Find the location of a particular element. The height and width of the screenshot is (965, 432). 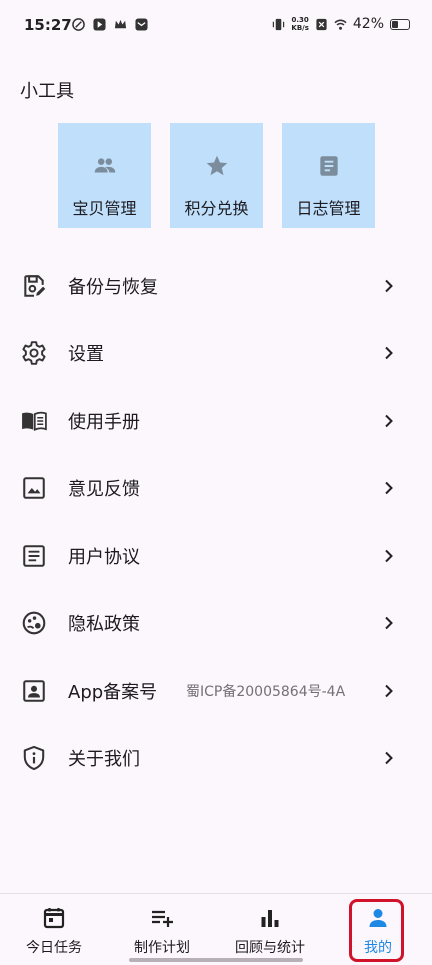

nav-make-plan: 制作计划 is located at coordinates (162, 929).